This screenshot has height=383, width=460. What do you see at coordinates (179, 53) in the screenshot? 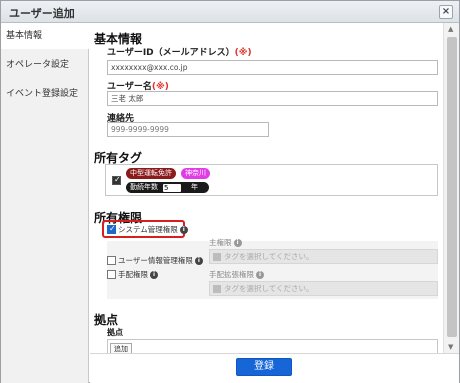
I see `user-id-label: ユーザーID（メールアドレス）(※)` at bounding box center [179, 53].